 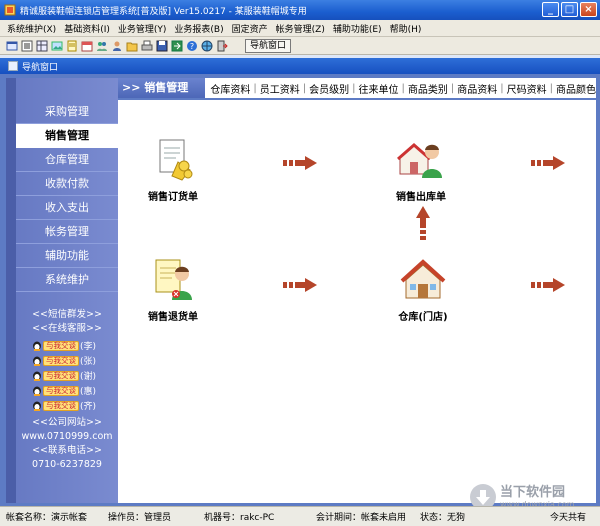 What do you see at coordinates (11, 290) in the screenshot?
I see `sidebar-stripe` at bounding box center [11, 290].